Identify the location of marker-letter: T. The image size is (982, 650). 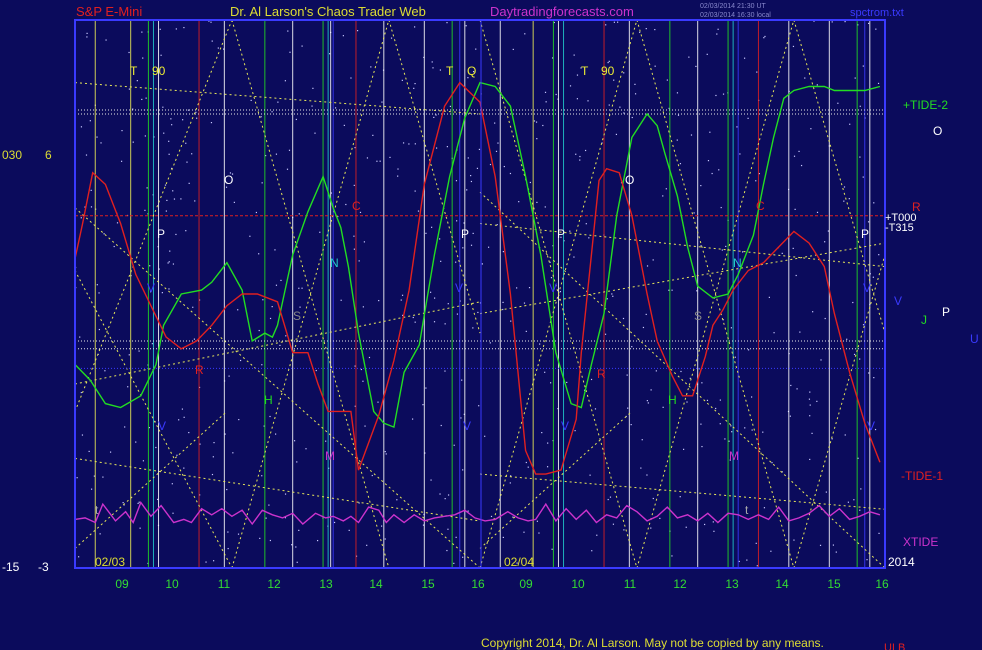
(134, 71).